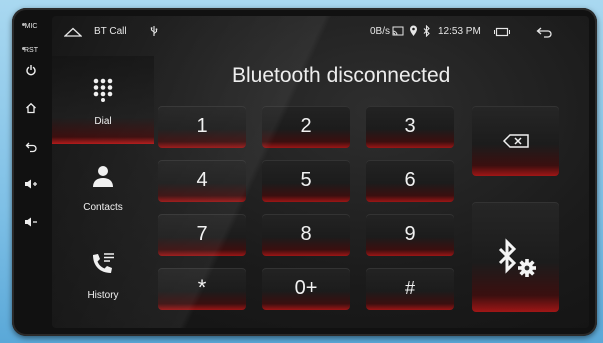 The image size is (603, 343). What do you see at coordinates (410, 235) in the screenshot?
I see `key-9: 9` at bounding box center [410, 235].